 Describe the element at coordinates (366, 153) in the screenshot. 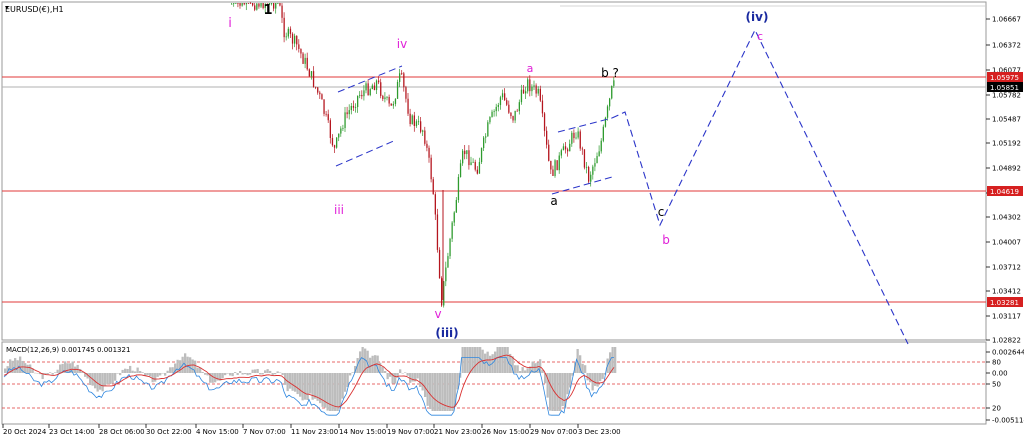

I see `channel-line` at that location.